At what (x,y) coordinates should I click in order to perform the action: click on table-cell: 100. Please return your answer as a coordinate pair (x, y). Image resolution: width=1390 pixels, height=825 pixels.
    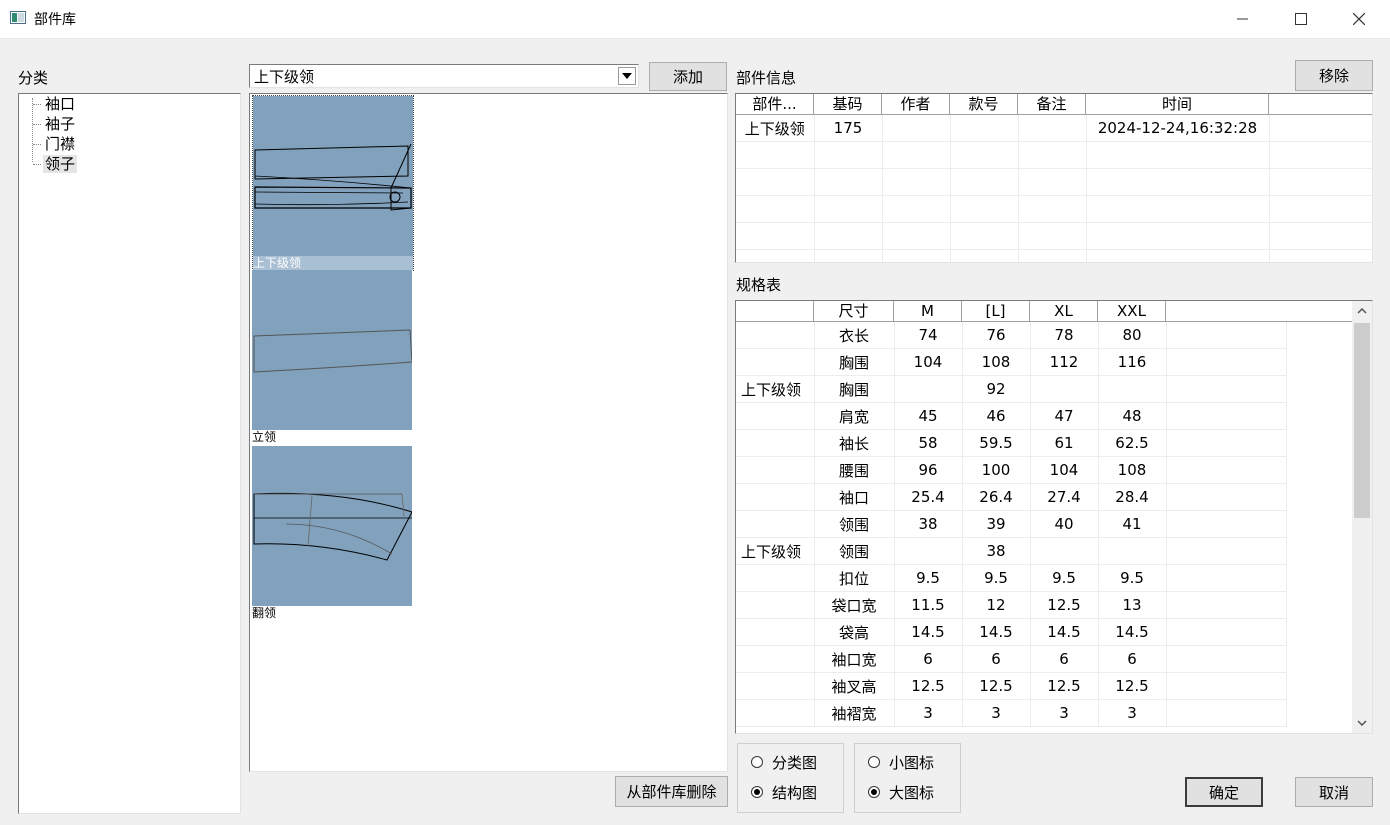
    Looking at the image, I should click on (996, 470).